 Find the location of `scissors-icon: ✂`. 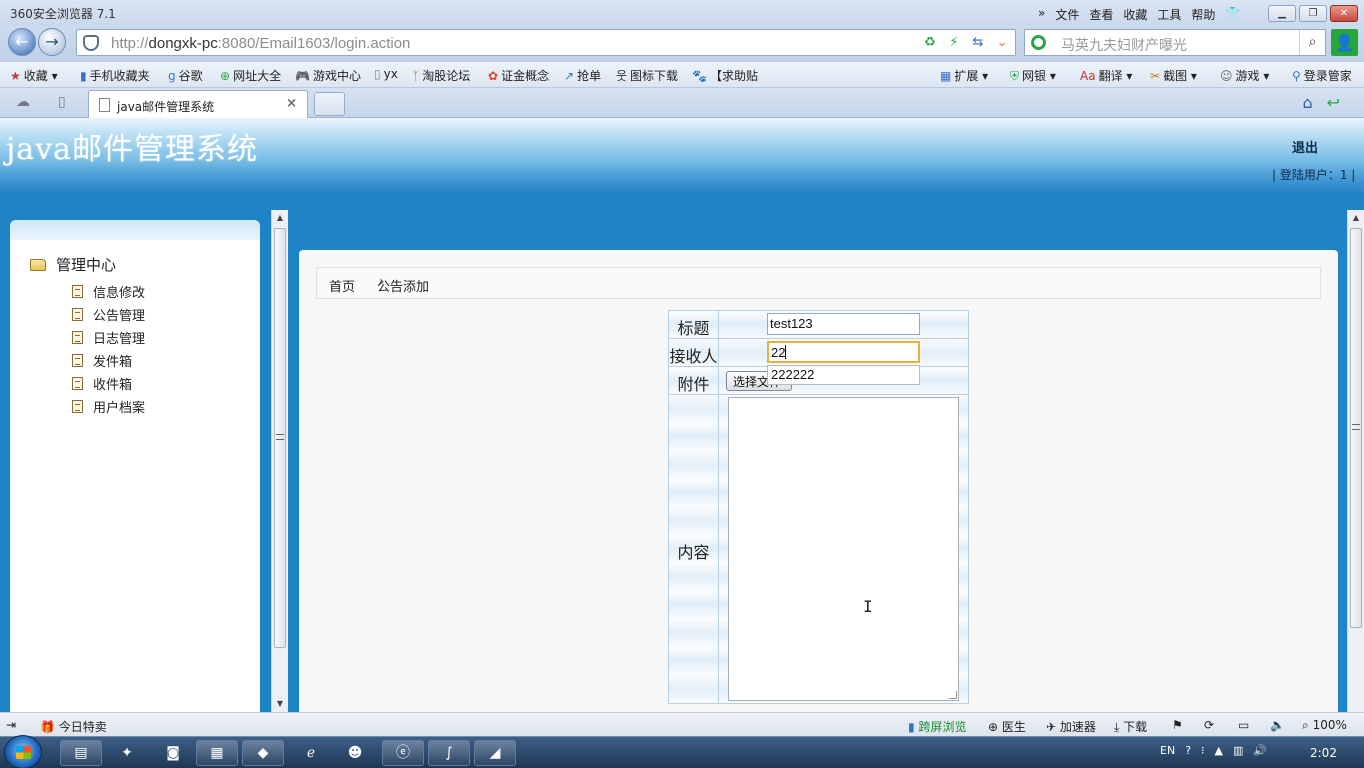

scissors-icon: ✂ is located at coordinates (1155, 76).